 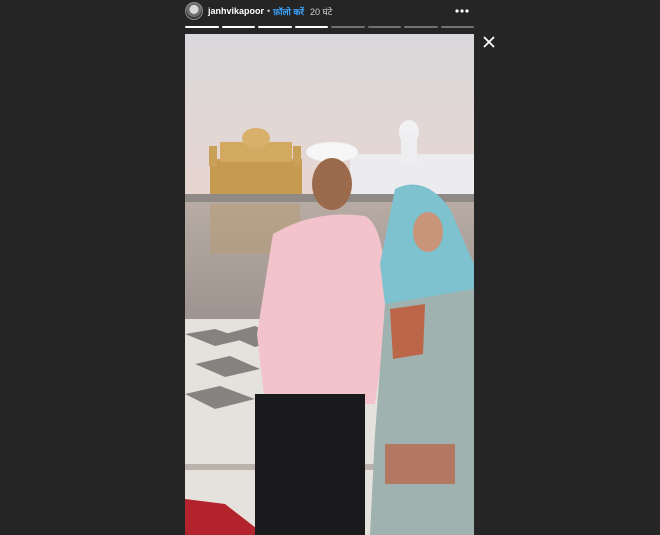 I want to click on close-icon, so click(x=489, y=42).